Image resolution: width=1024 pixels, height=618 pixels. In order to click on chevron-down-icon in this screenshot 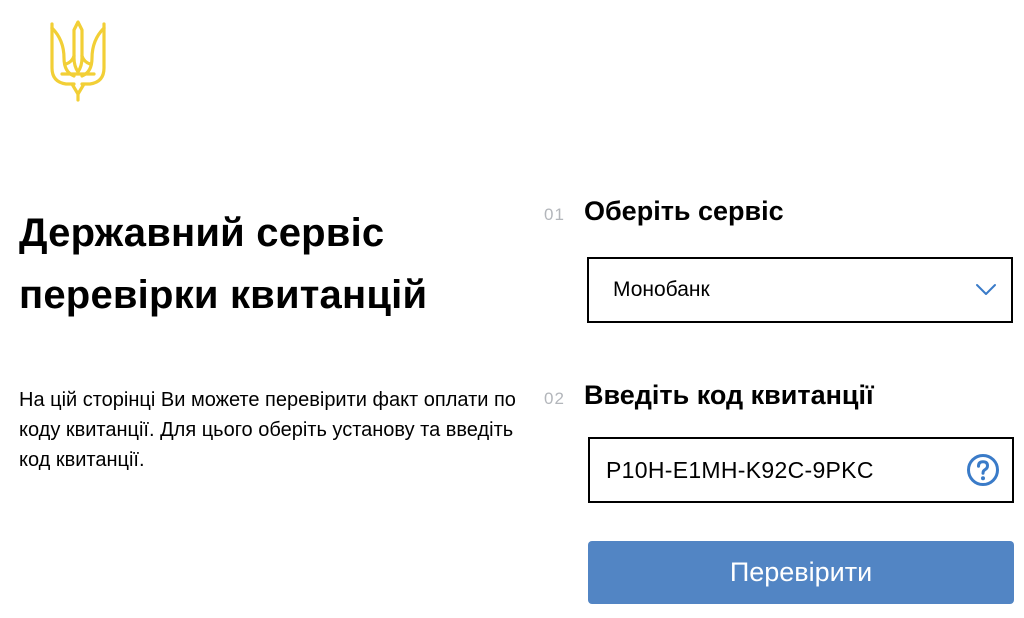, I will do `click(986, 289)`.